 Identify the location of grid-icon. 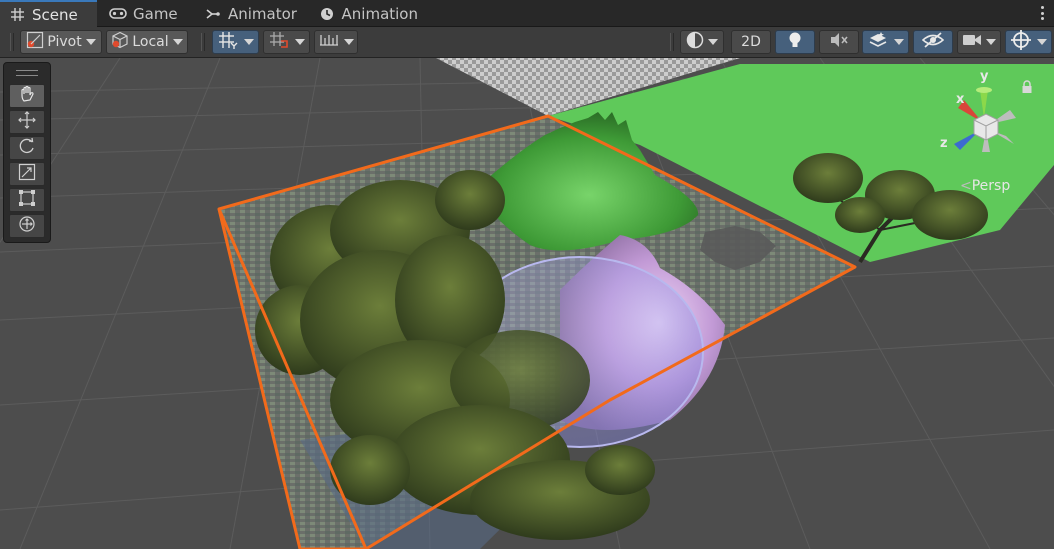
(17, 15).